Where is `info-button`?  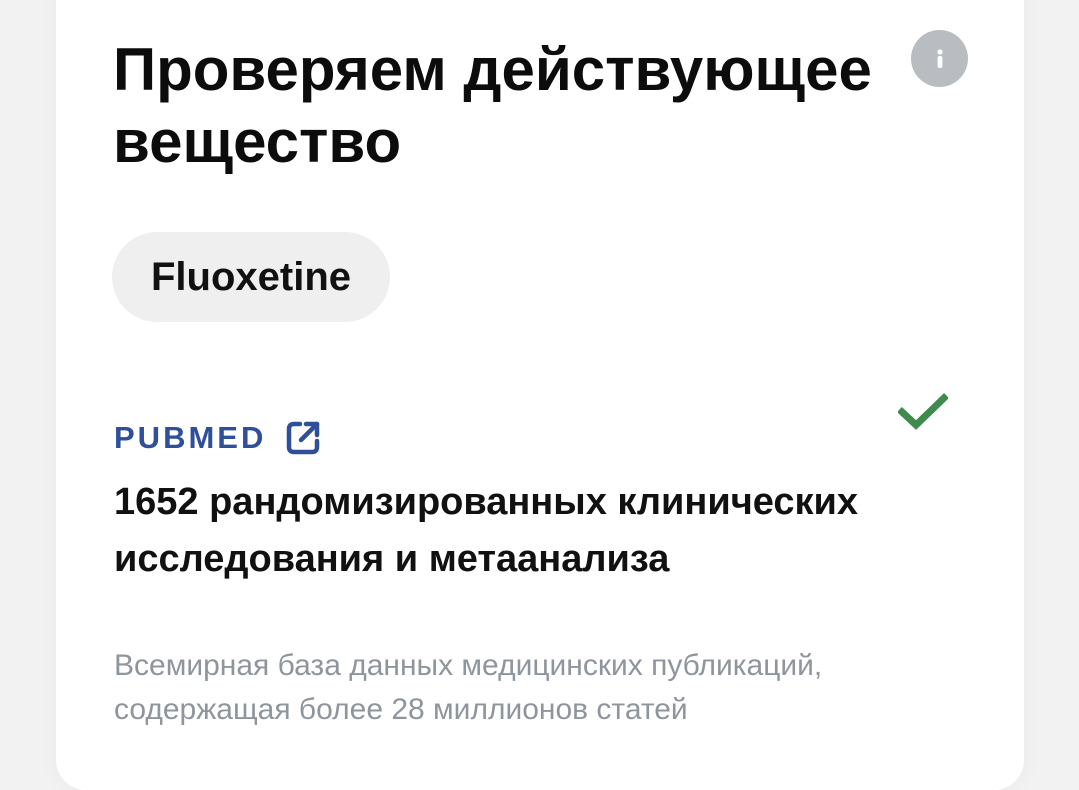
info-button is located at coordinates (939, 58).